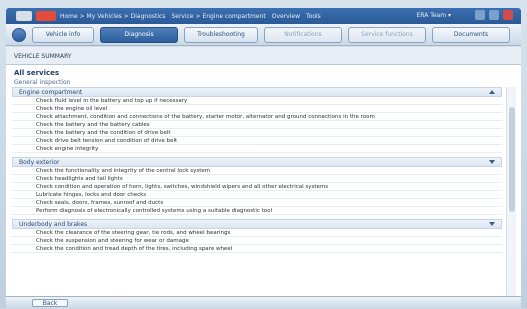 This screenshot has width=527, height=309. Describe the element at coordinates (471, 34) in the screenshot. I see `tab-documents: Documents` at that location.